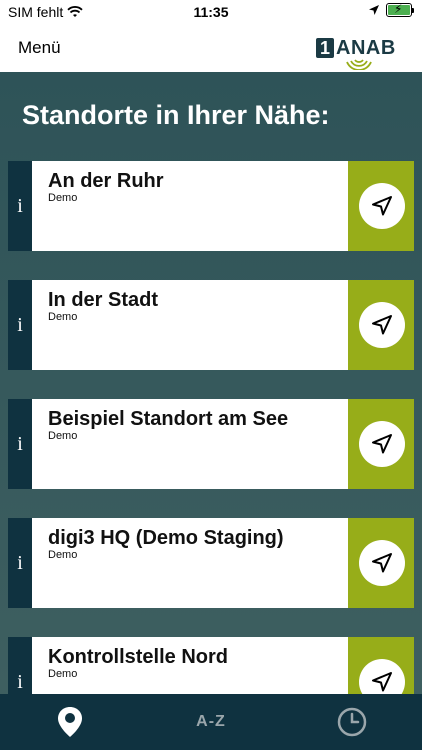  I want to click on location-name: An der Ruhr, so click(106, 181).